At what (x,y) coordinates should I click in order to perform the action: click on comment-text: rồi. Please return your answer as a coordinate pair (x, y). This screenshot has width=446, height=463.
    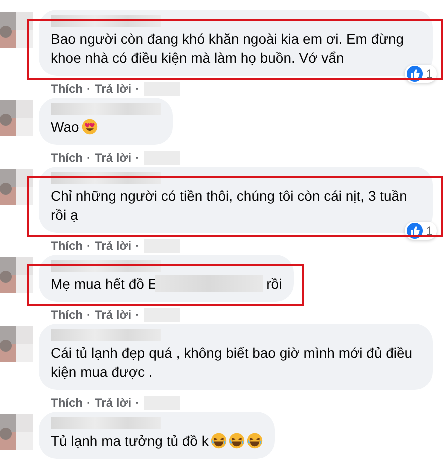
    Looking at the image, I should click on (274, 284).